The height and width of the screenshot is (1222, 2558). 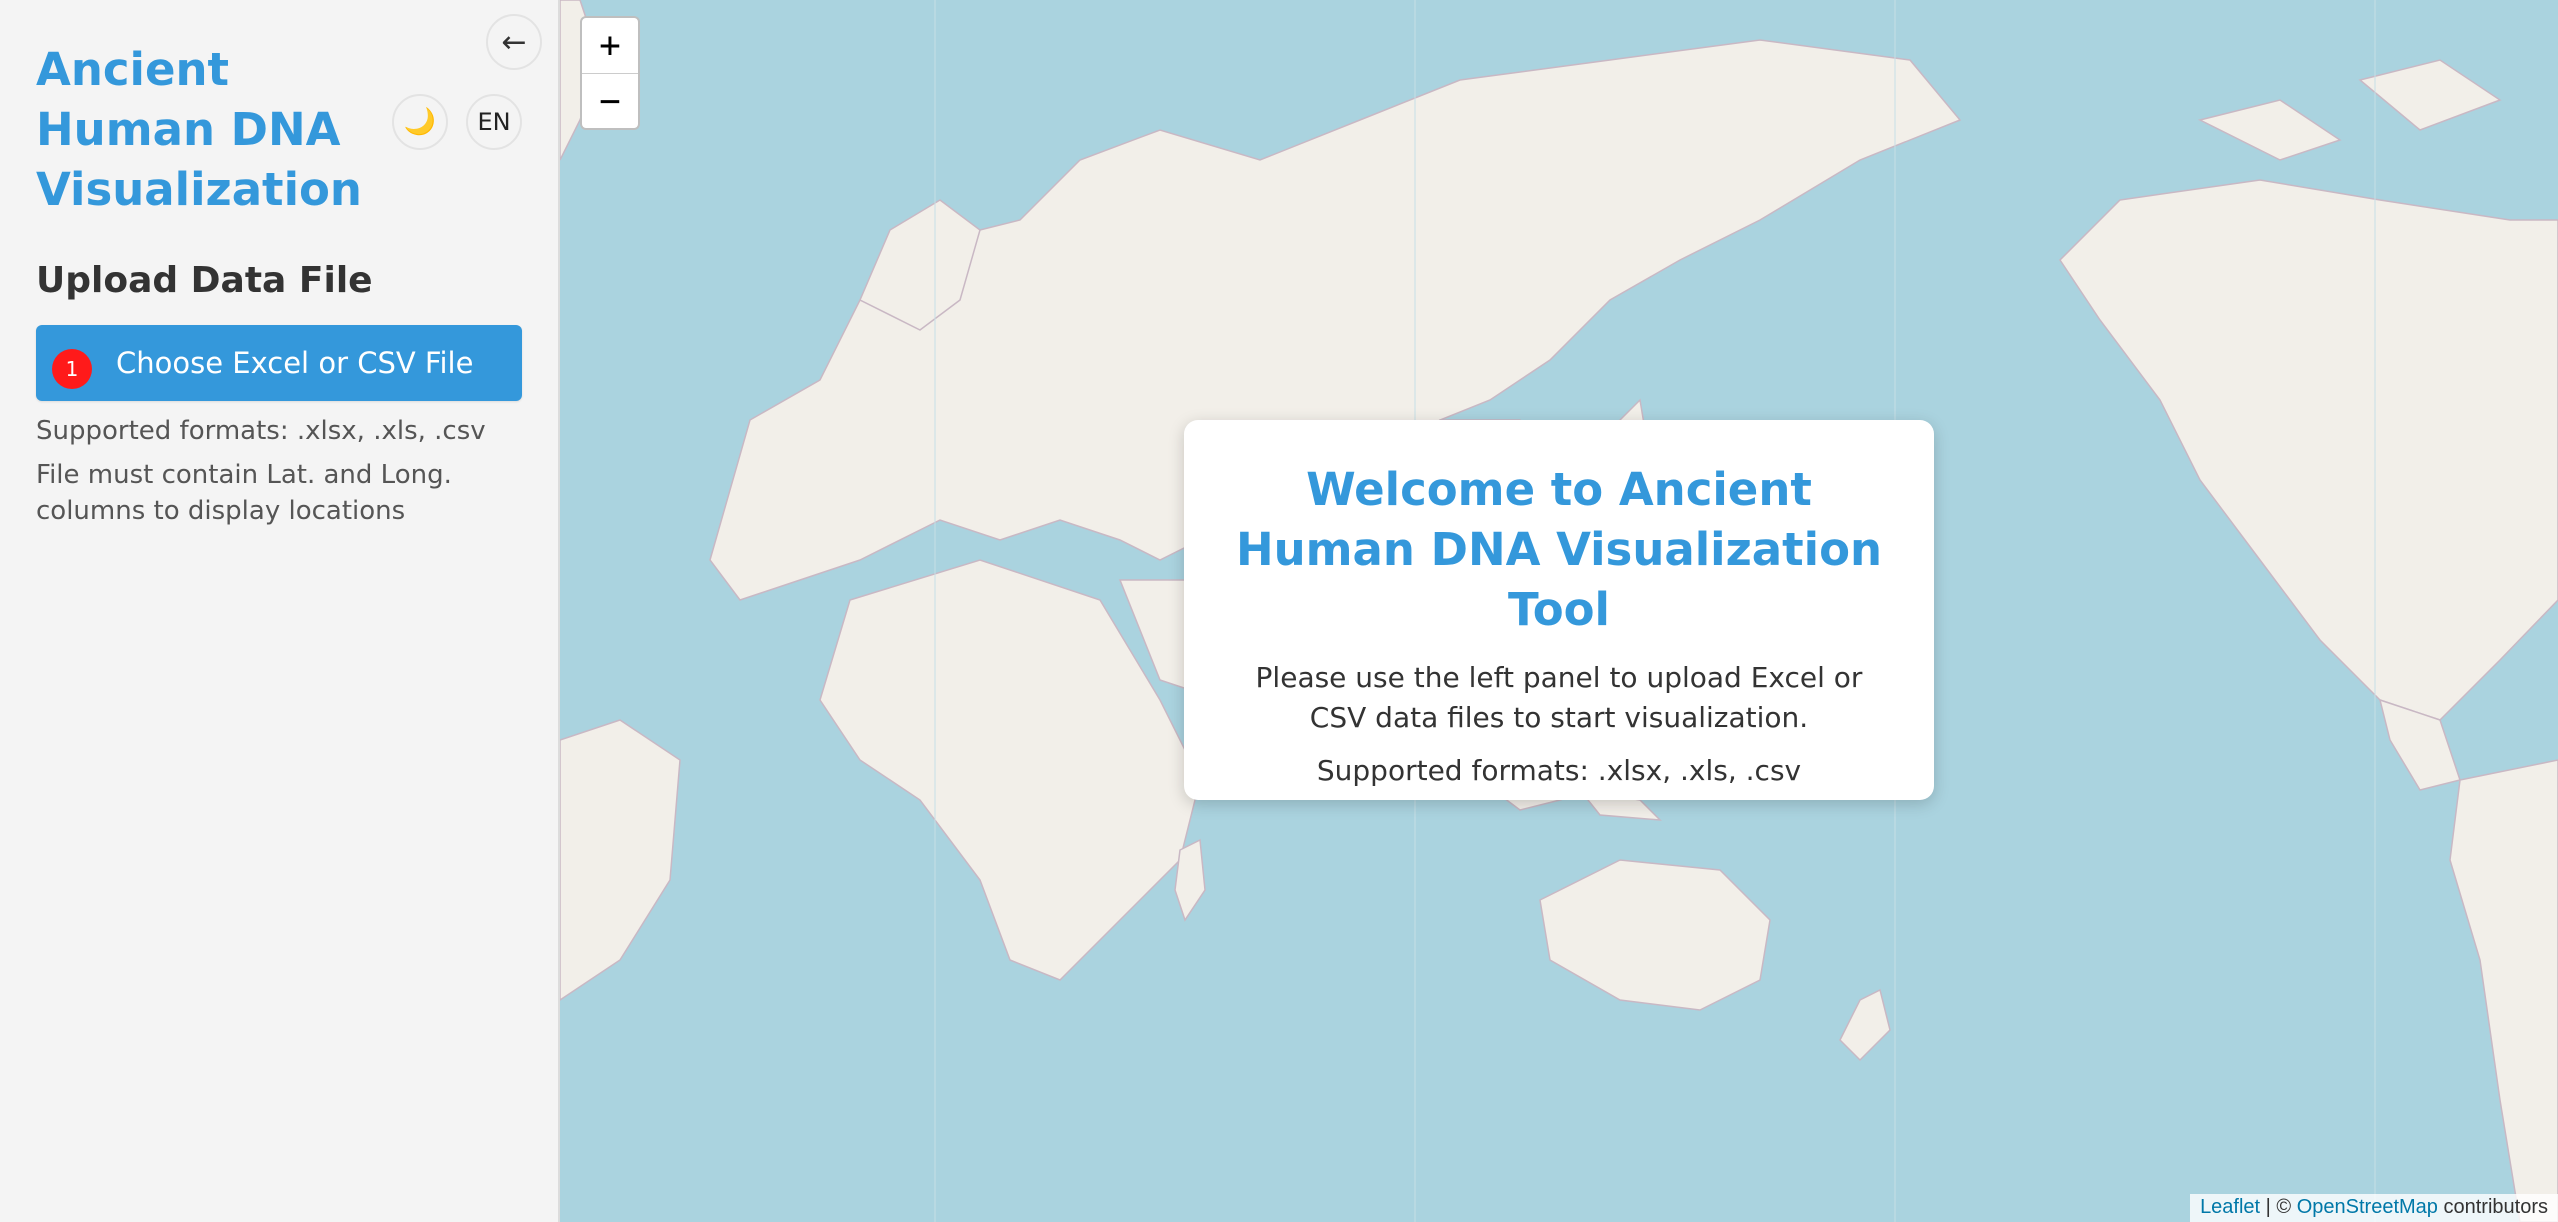 I want to click on supported-formats-hint: Supported formats: .xlsx, .xls, .csv, so click(x=261, y=431).